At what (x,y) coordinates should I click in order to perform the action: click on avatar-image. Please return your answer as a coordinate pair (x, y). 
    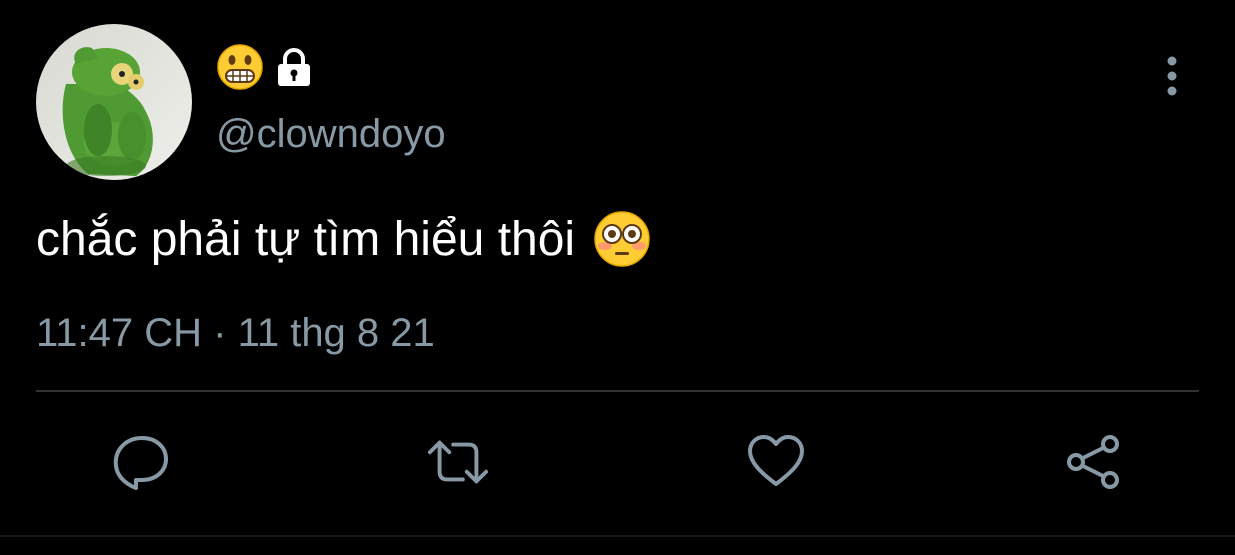
    Looking at the image, I should click on (114, 102).